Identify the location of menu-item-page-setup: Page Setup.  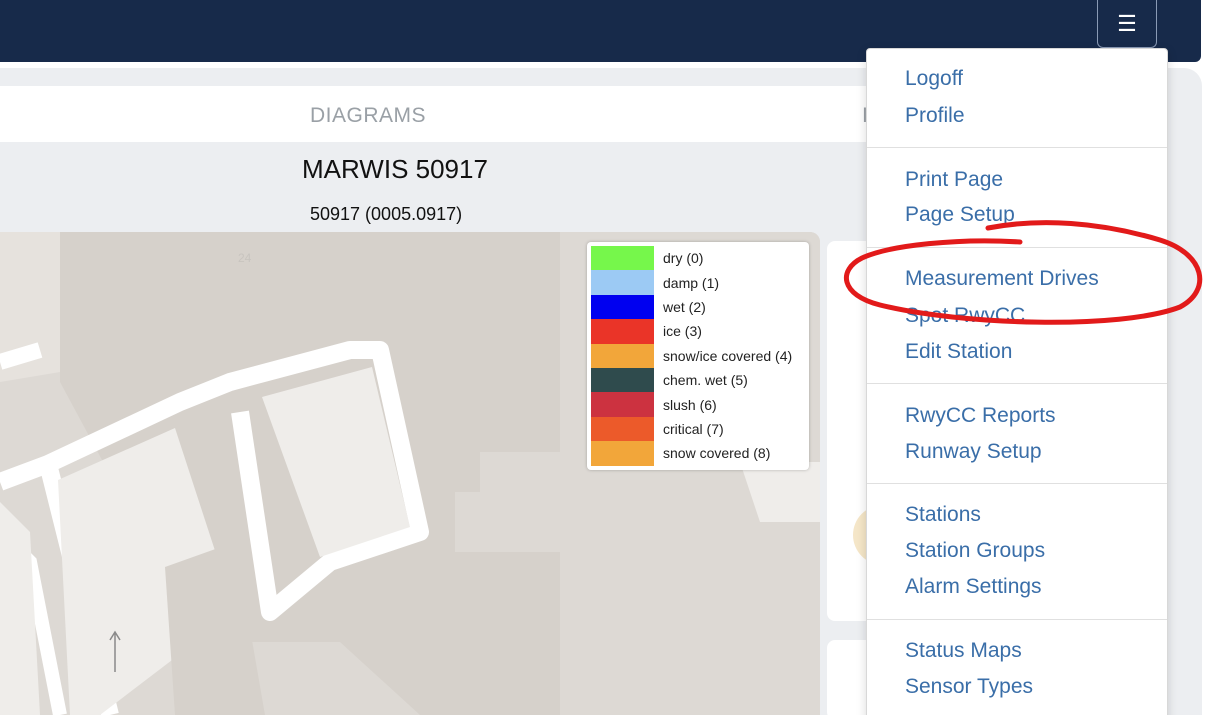
(960, 215).